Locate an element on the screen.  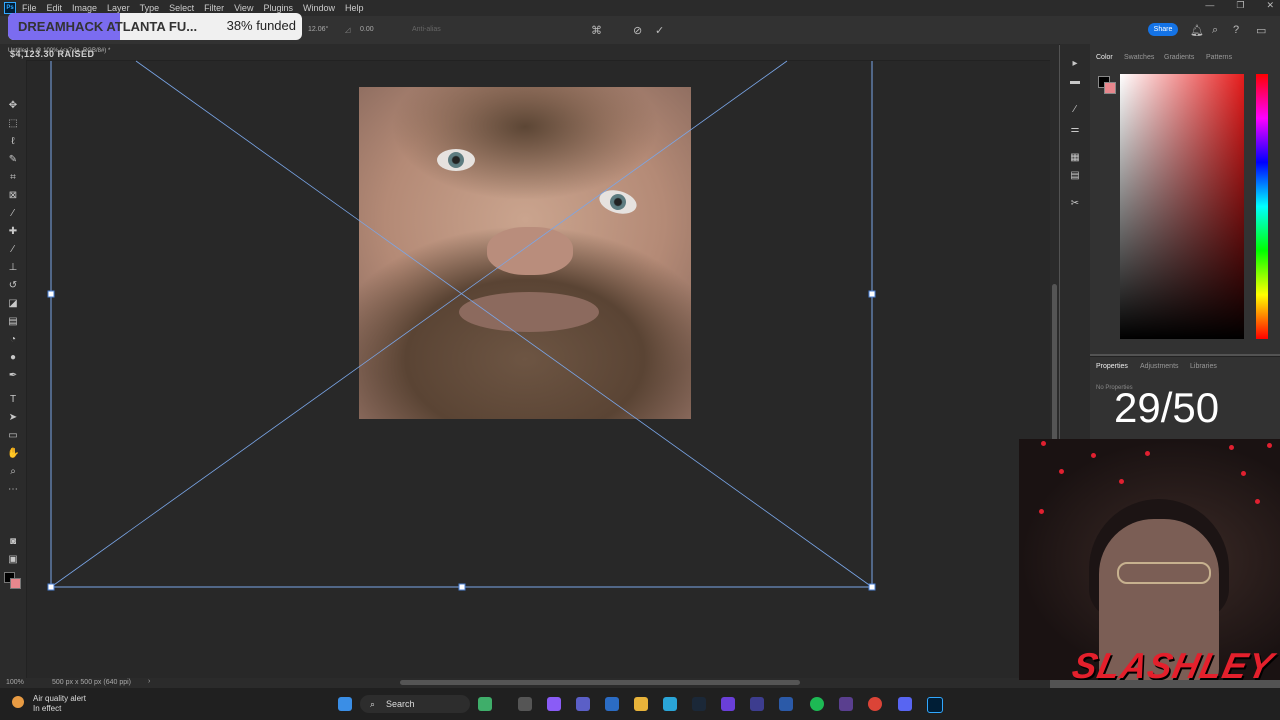
edge-icon is located at coordinates (670, 704).